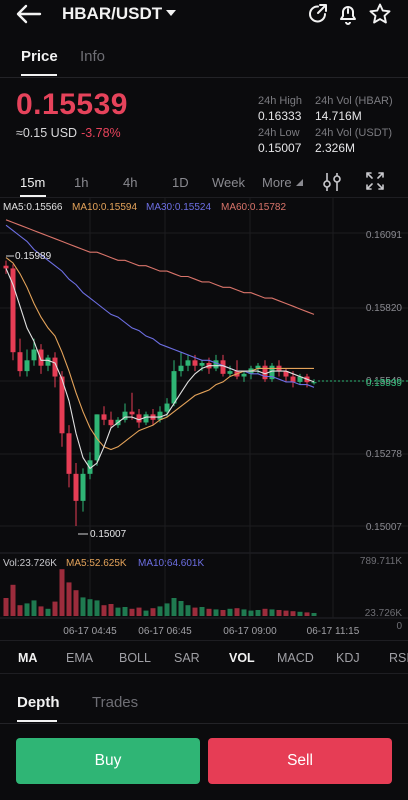  I want to click on high-label: 24h High, so click(280, 101).